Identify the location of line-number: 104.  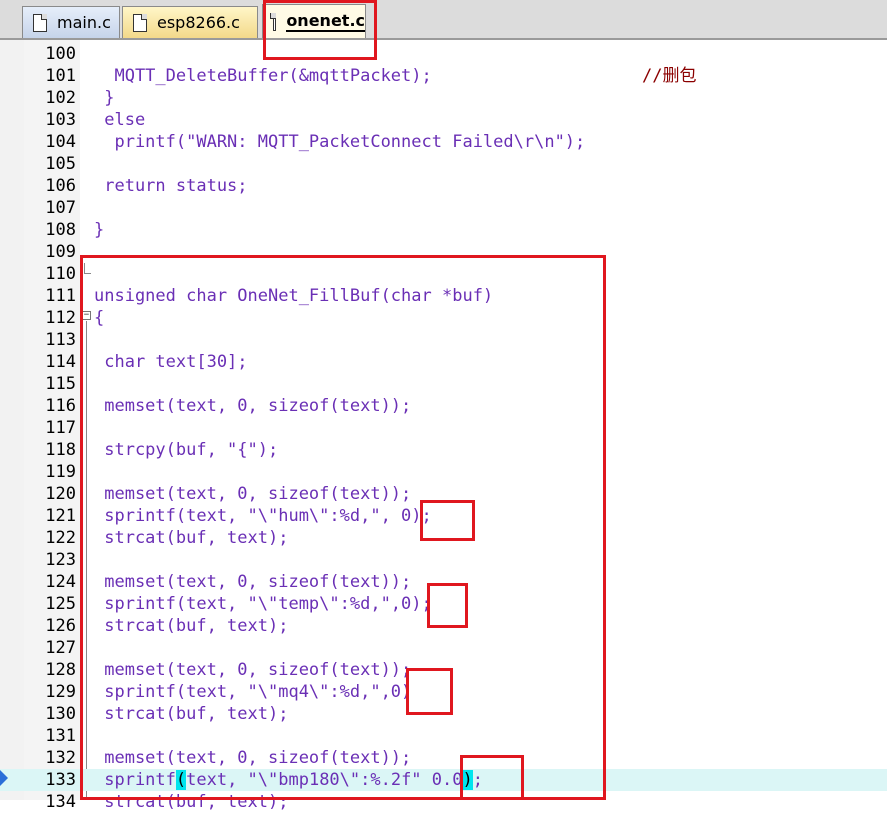
(60, 142).